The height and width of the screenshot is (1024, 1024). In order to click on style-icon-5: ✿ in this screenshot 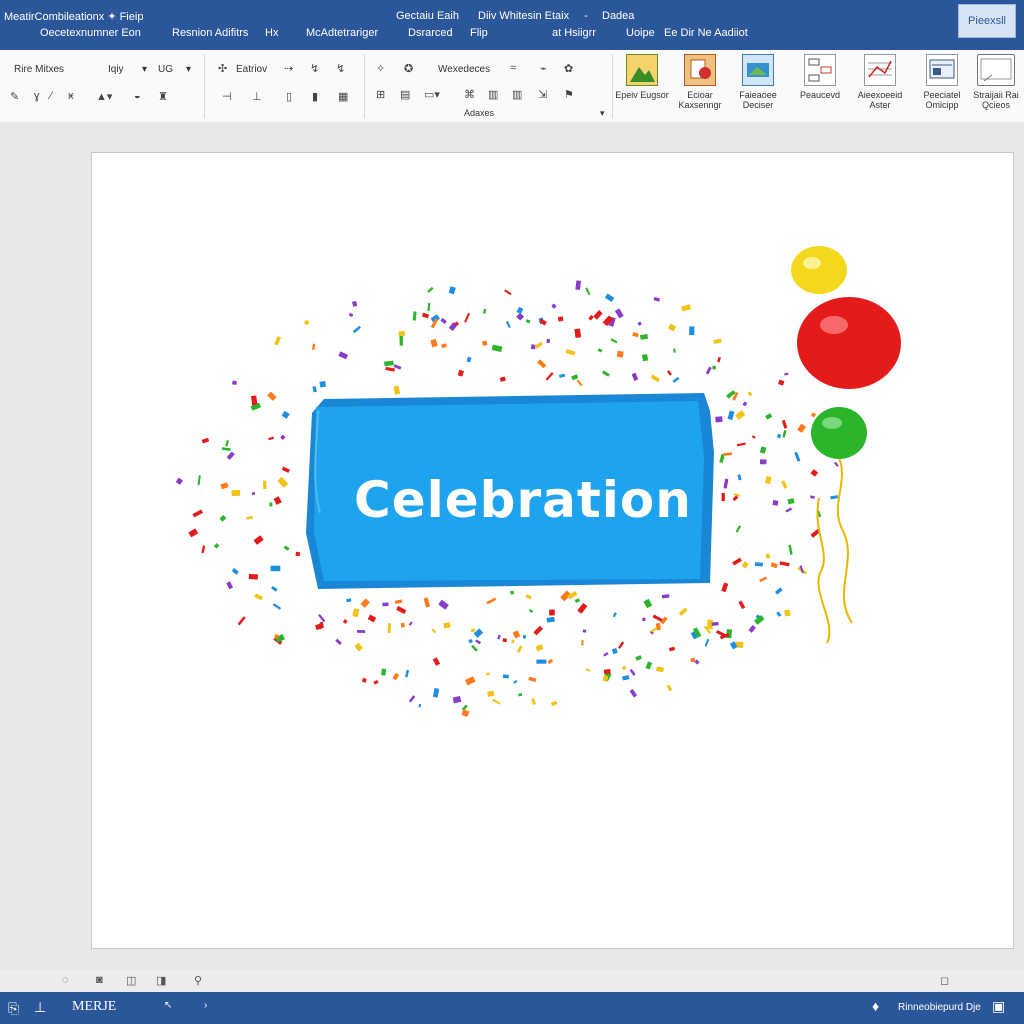, I will do `click(568, 68)`.